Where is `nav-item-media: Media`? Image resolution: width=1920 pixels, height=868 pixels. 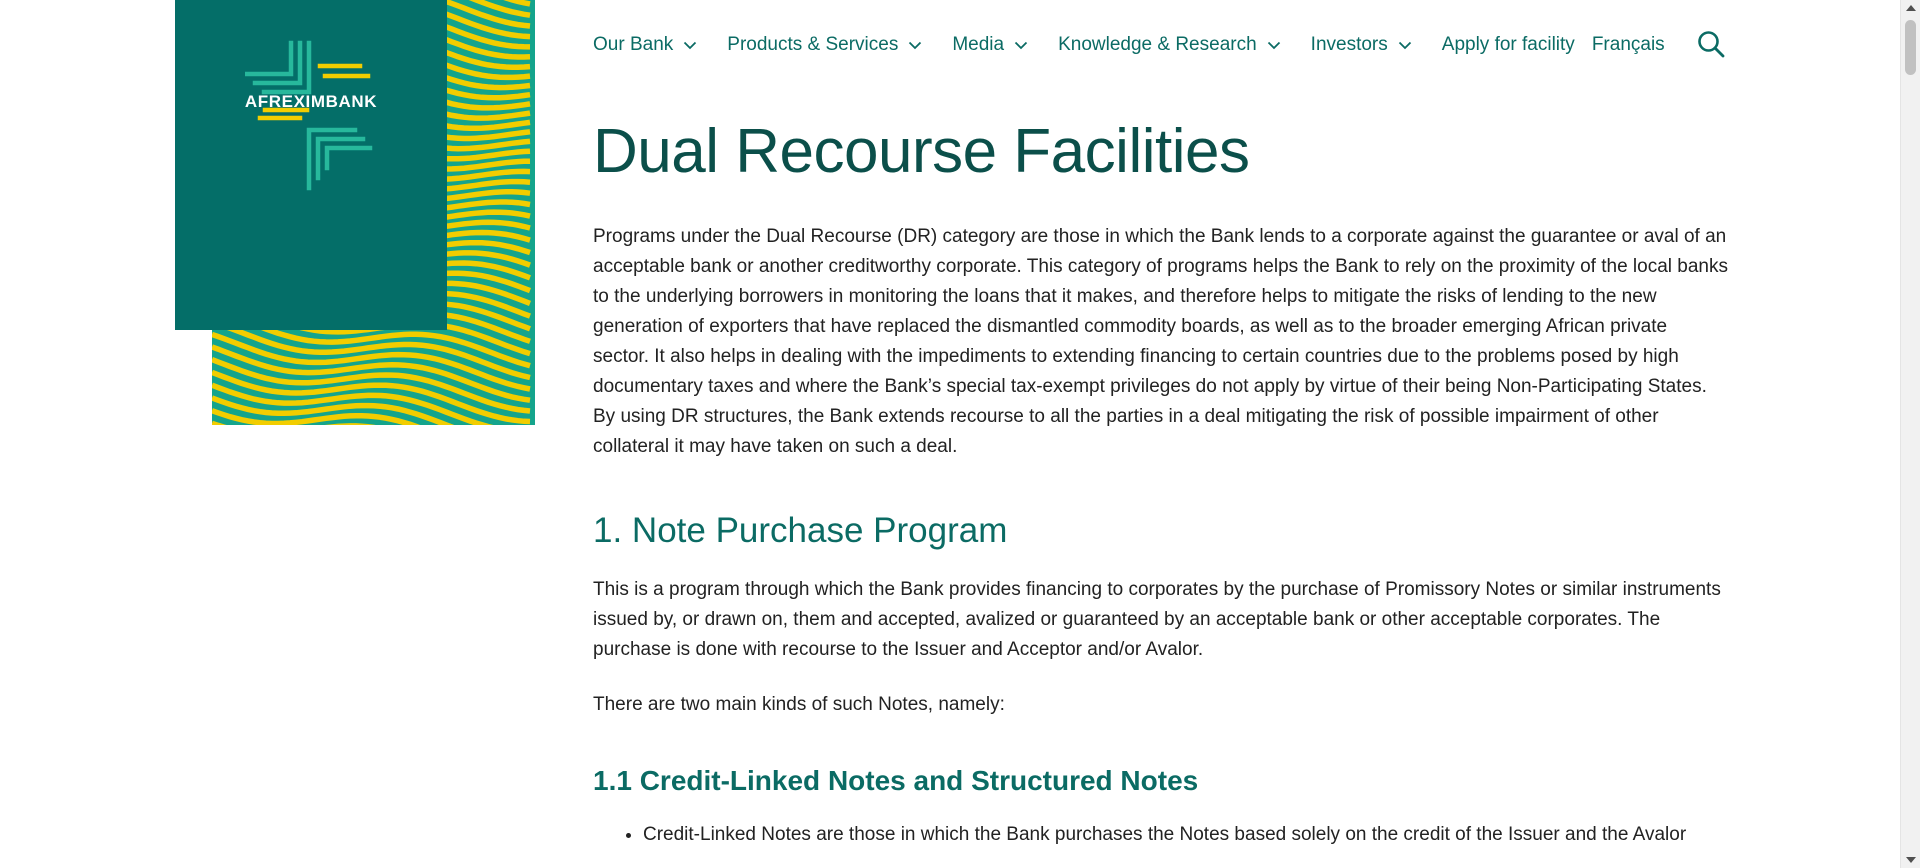 nav-item-media: Media is located at coordinates (990, 45).